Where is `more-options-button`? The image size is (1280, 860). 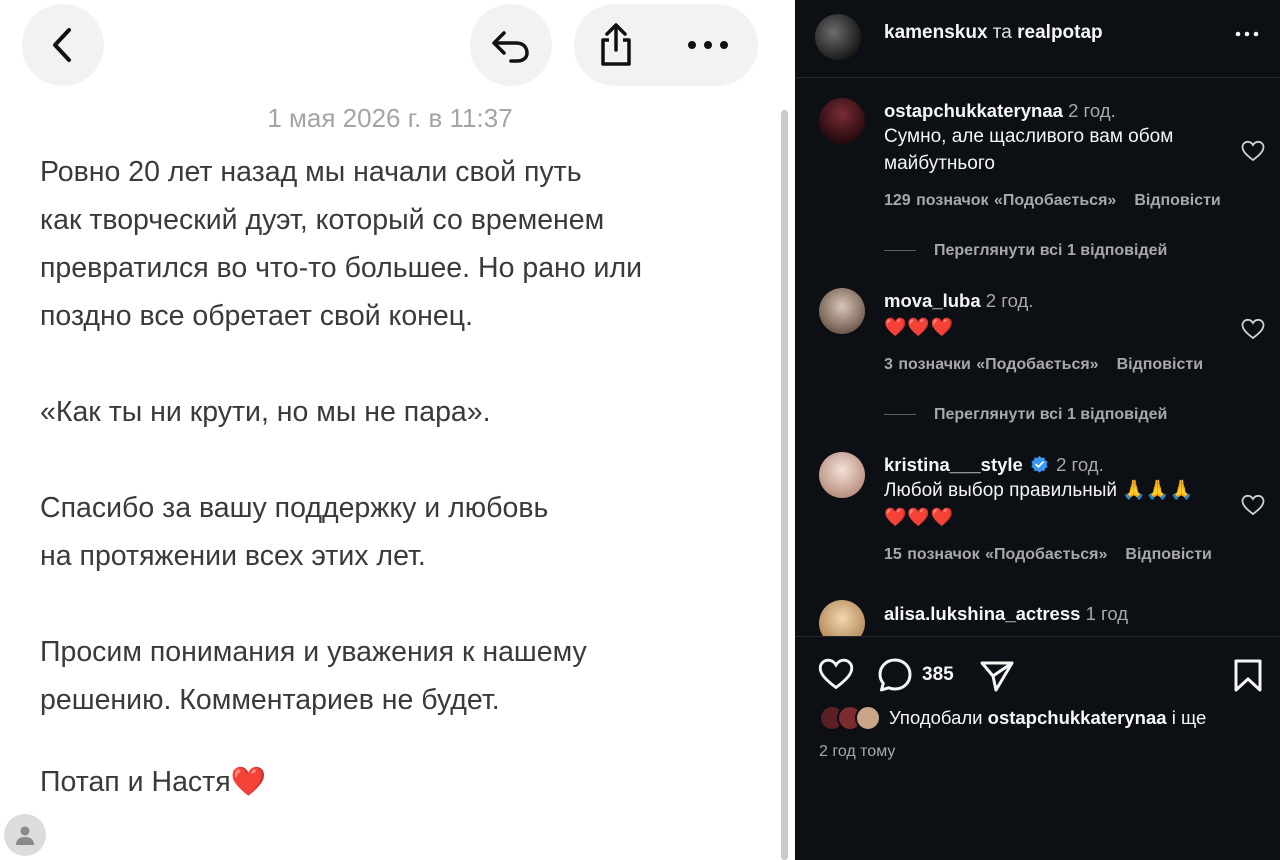 more-options-button is located at coordinates (708, 45).